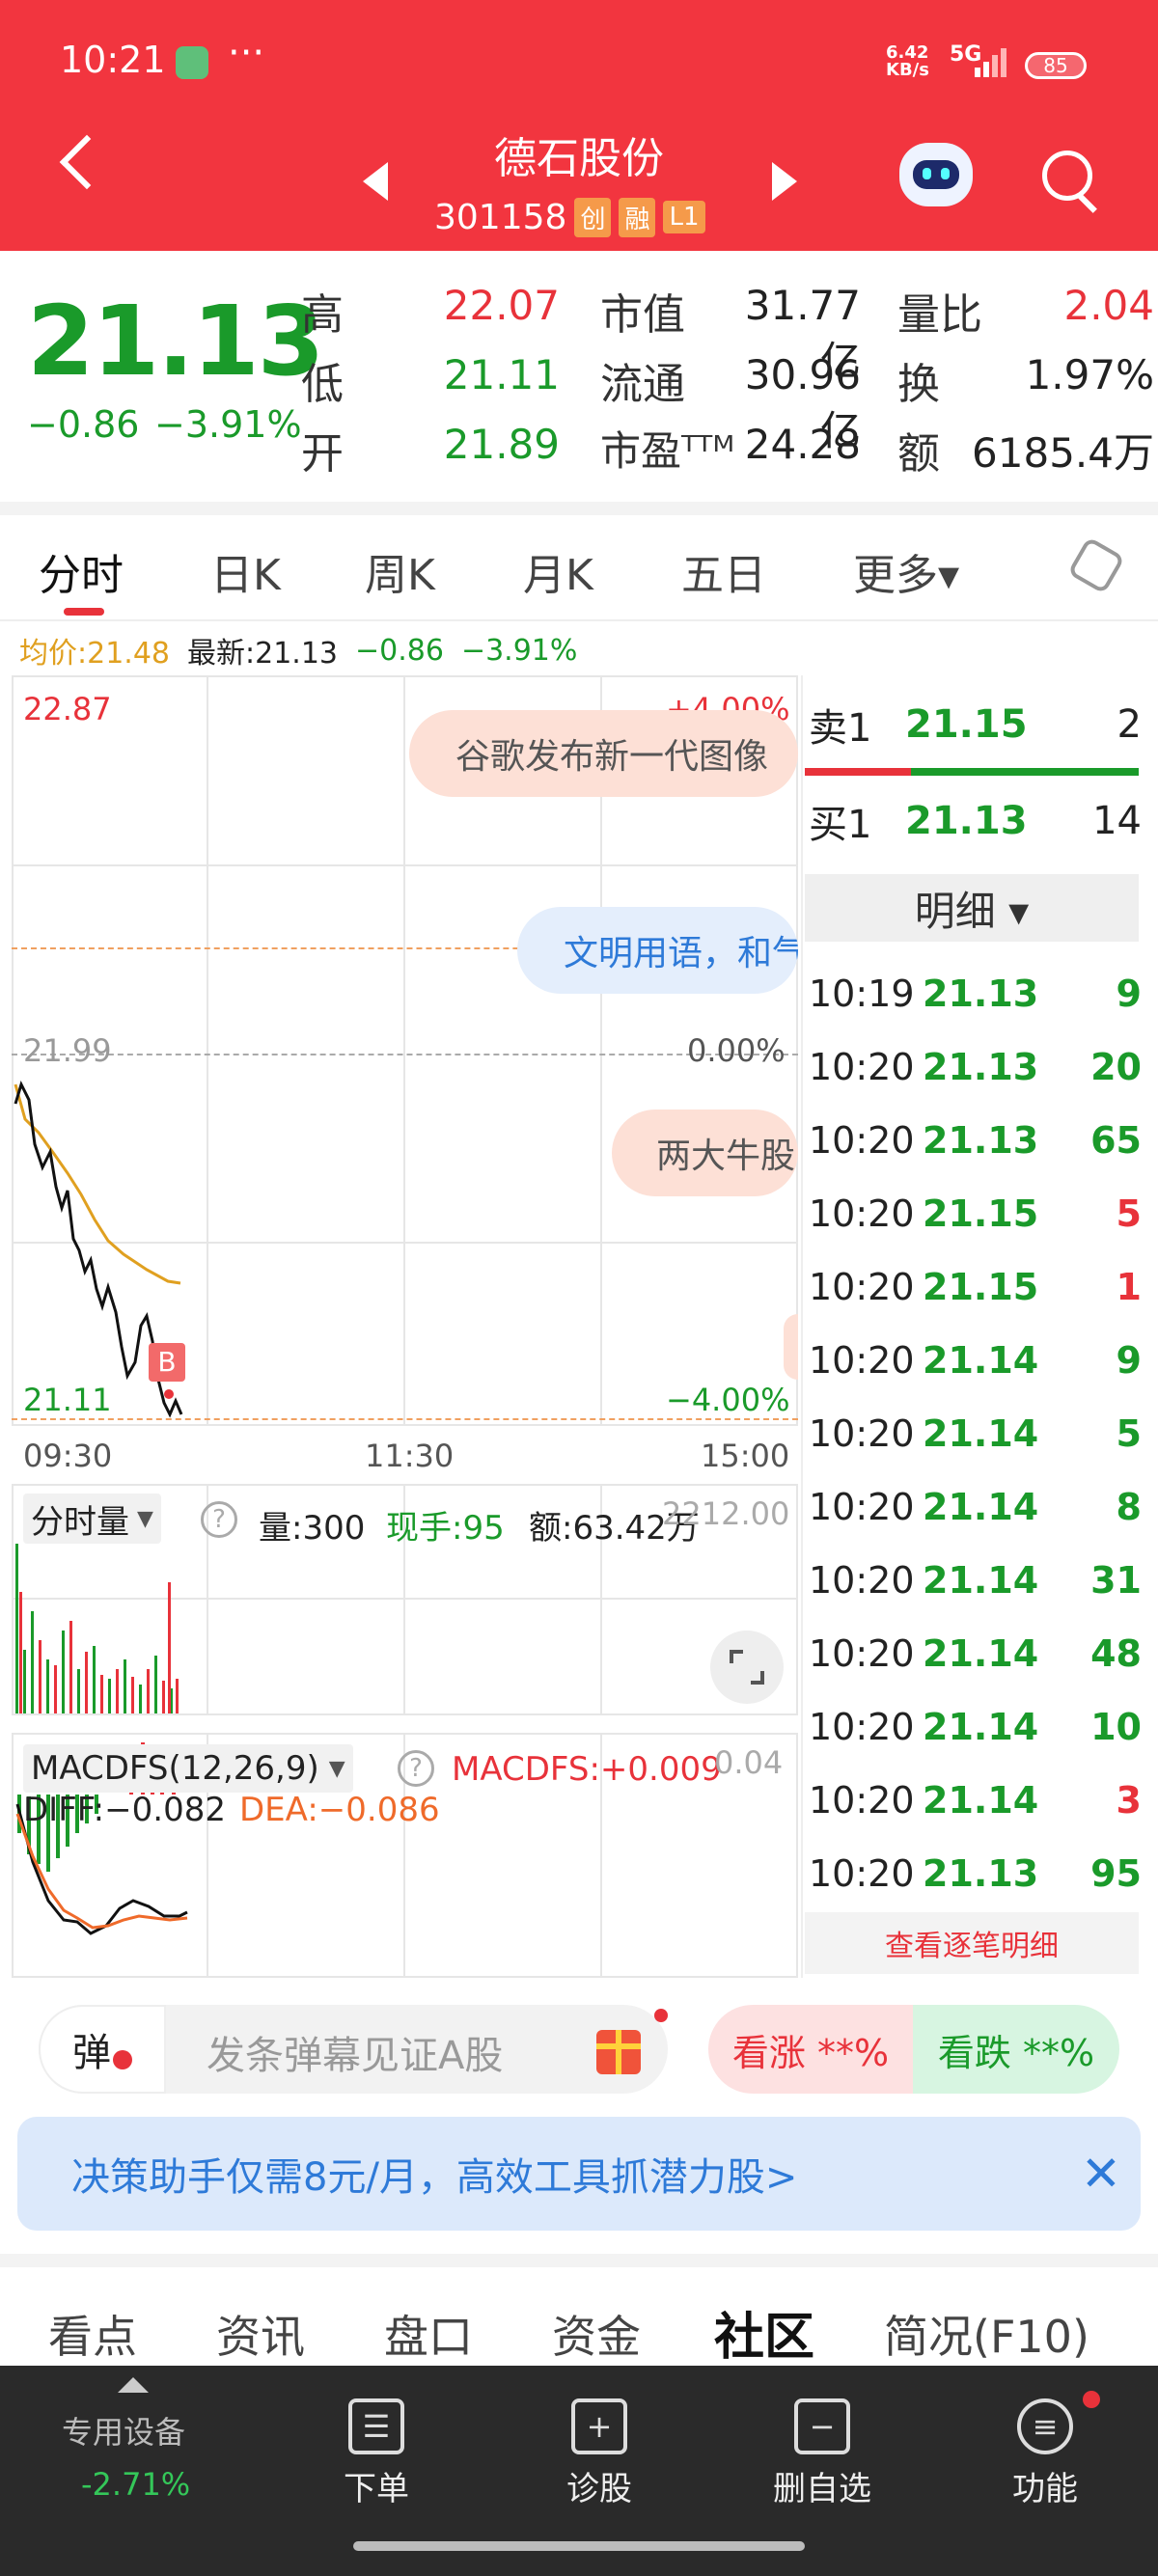 This screenshot has width=1158, height=2576. I want to click on settings-icon, so click(1096, 565).